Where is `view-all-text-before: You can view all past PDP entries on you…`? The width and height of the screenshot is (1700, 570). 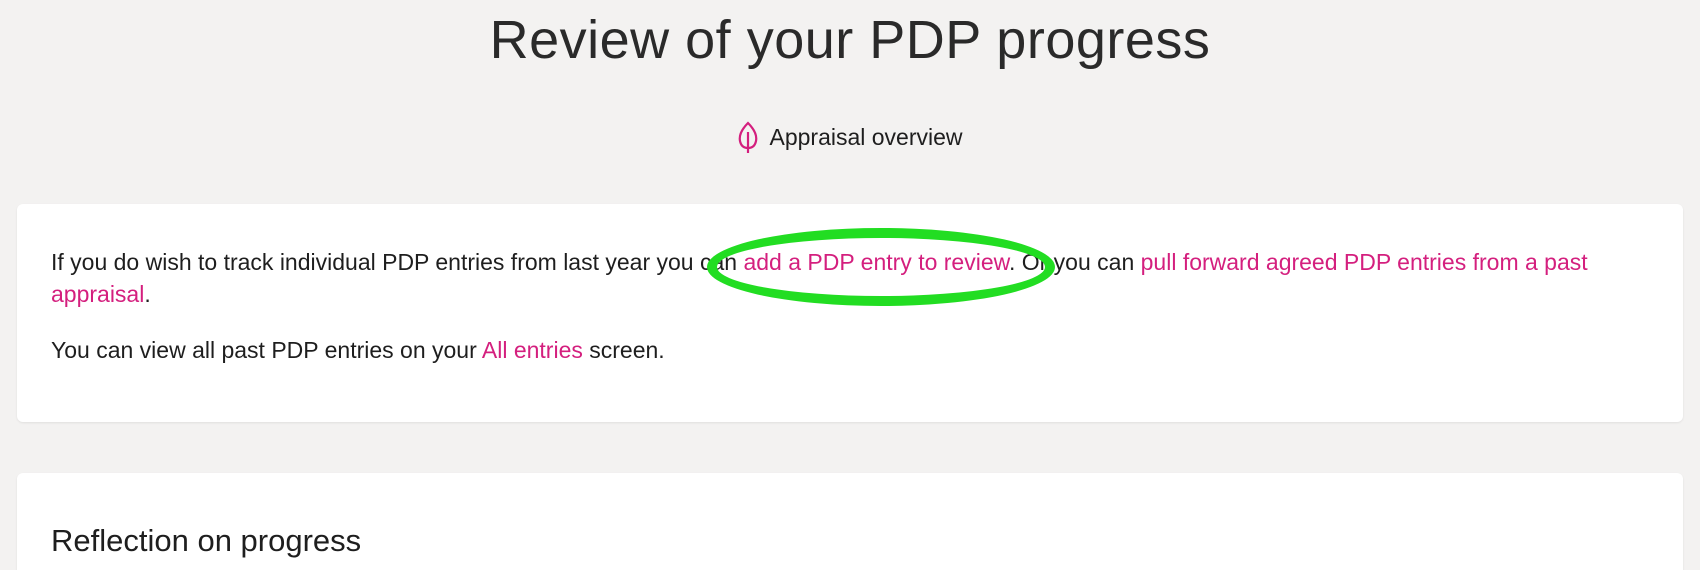
view-all-text-before: You can view all past PDP entries on you… is located at coordinates (266, 350).